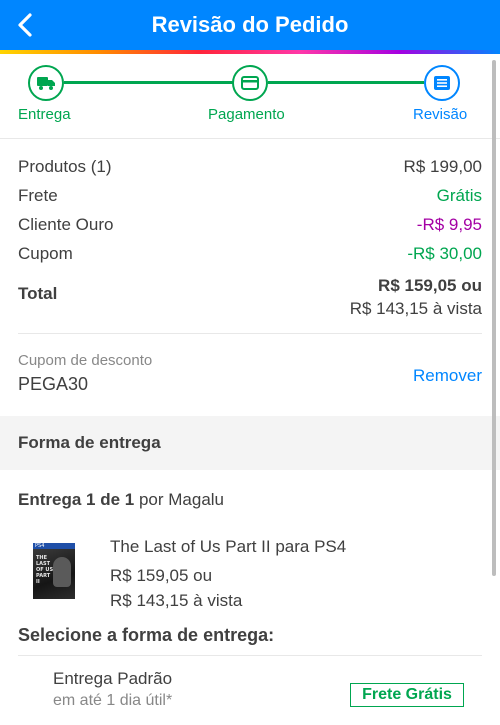 The image size is (500, 725). I want to click on product-image: PS4 THE LAST OF US PART II, so click(54, 571).